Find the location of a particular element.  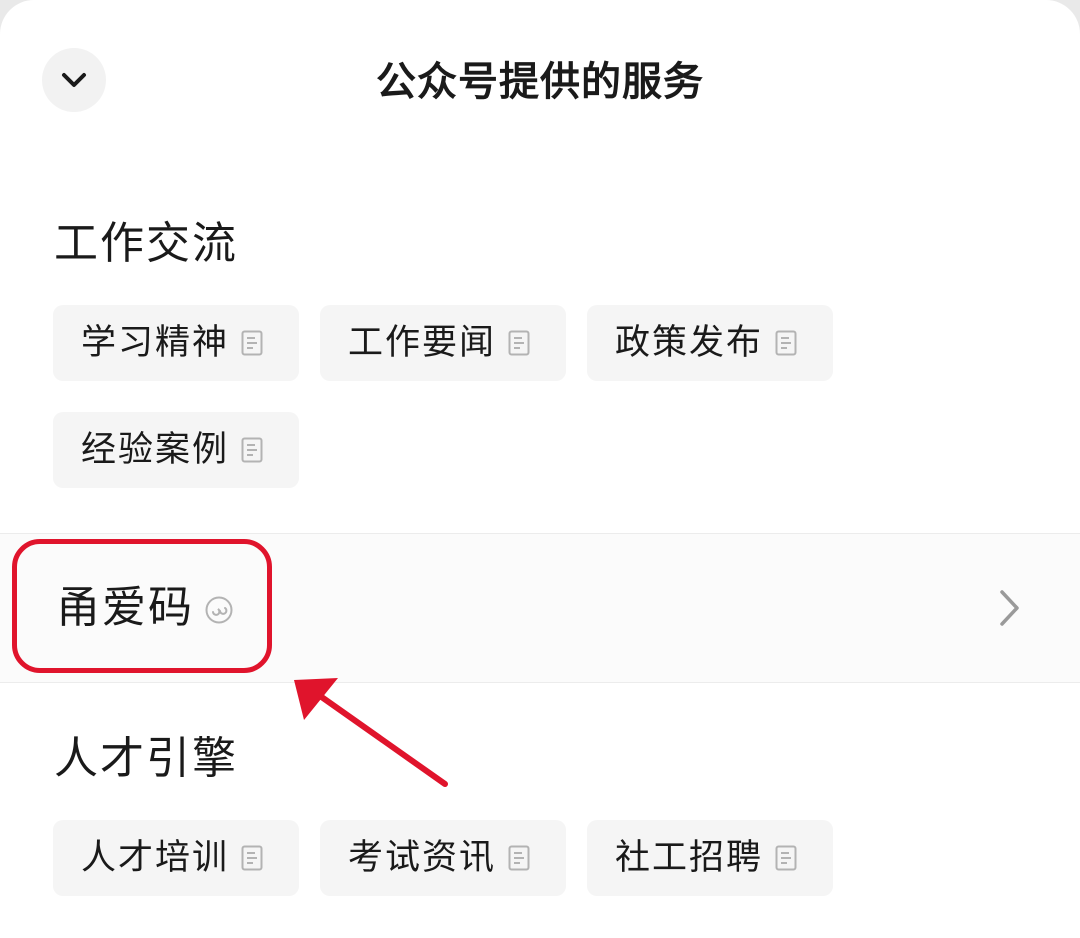

chip-label: 人才培训 is located at coordinates (155, 858).